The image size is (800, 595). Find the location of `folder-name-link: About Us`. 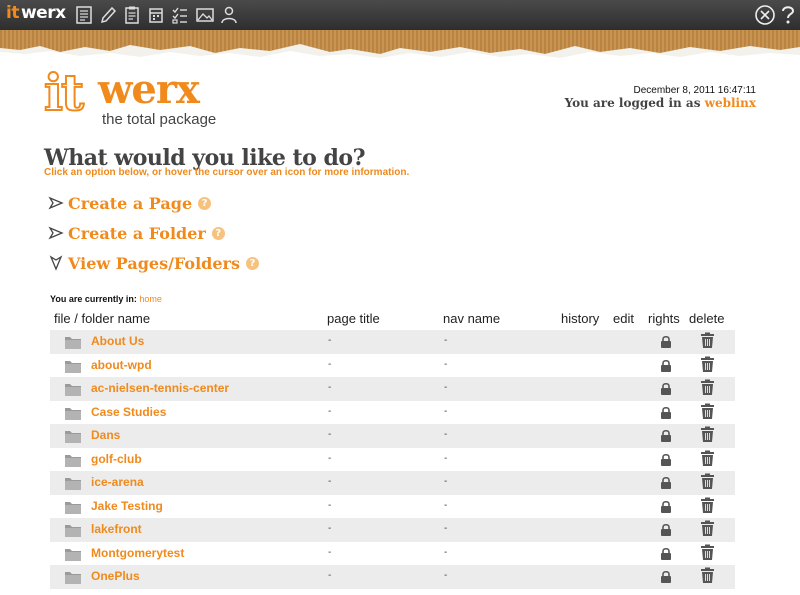

folder-name-link: About Us is located at coordinates (117, 341).